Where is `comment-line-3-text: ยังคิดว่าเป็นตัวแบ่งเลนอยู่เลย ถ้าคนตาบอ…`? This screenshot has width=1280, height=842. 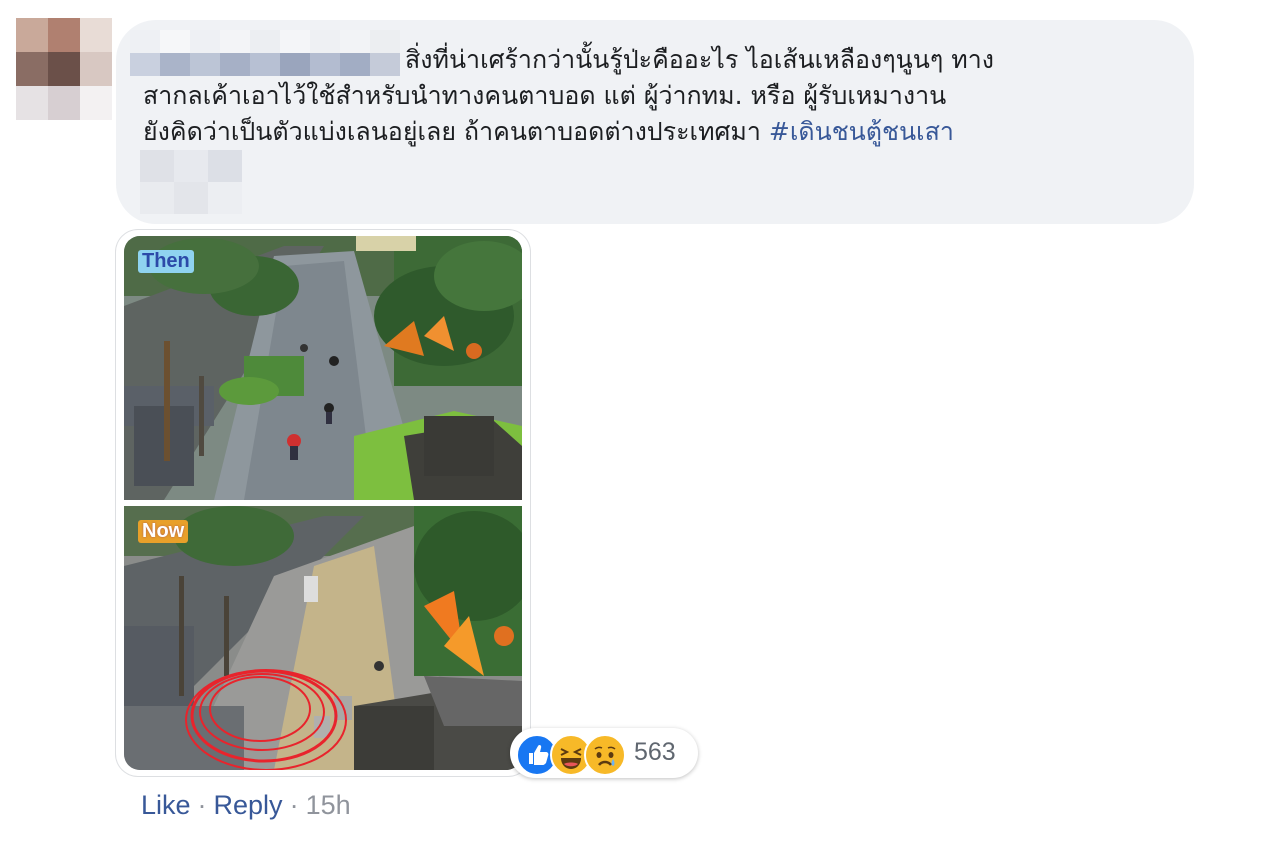 comment-line-3-text: ยังคิดว่าเป็นตัวแบ่งเลนอยู่เลย ถ้าคนตาบอ… is located at coordinates (456, 131).